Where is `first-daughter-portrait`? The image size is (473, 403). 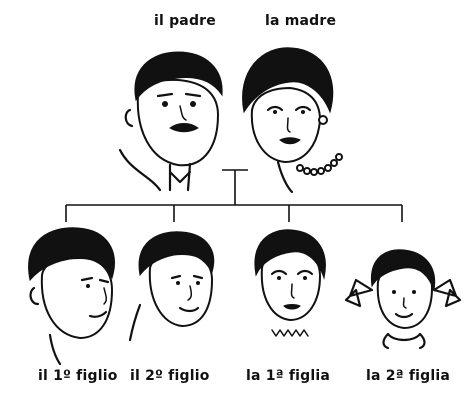 first-daughter-portrait is located at coordinates (290, 283).